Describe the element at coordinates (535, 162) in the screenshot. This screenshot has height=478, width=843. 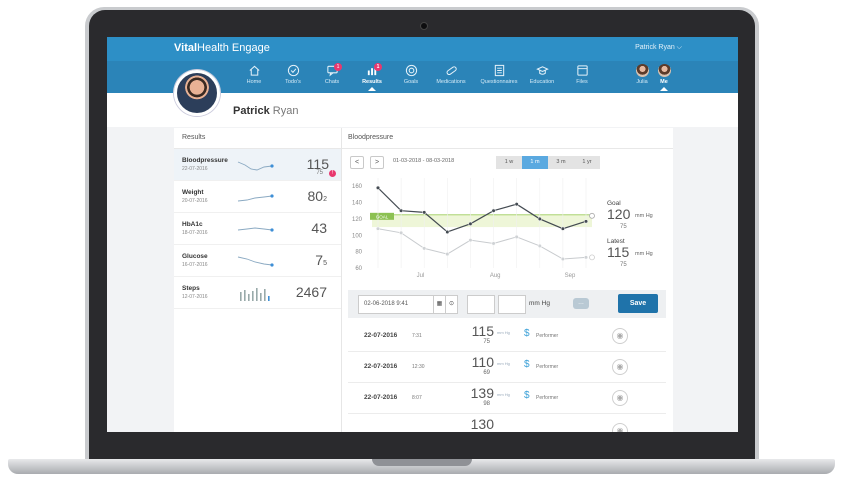
I see `range-1m: 1 m` at that location.